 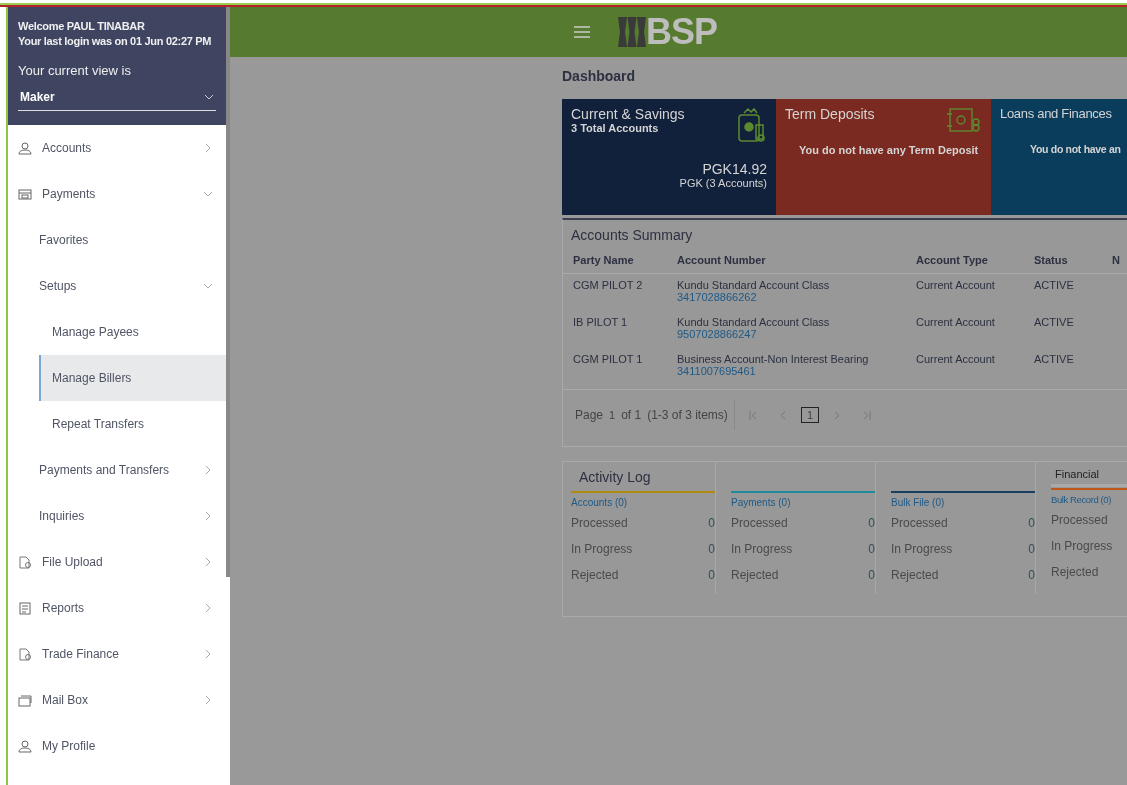 I want to click on menu-item: Trade Finance, so click(x=117, y=654).